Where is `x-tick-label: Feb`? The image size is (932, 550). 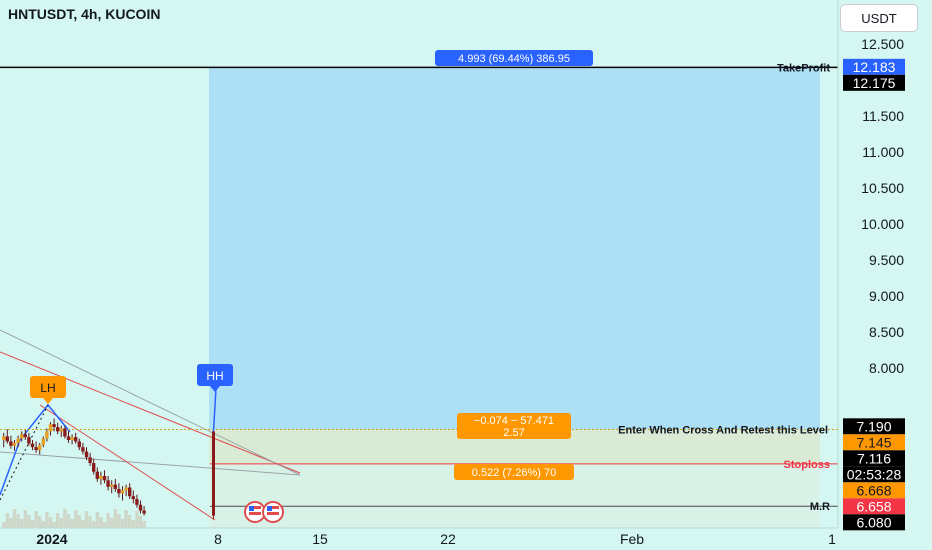 x-tick-label: Feb is located at coordinates (632, 539).